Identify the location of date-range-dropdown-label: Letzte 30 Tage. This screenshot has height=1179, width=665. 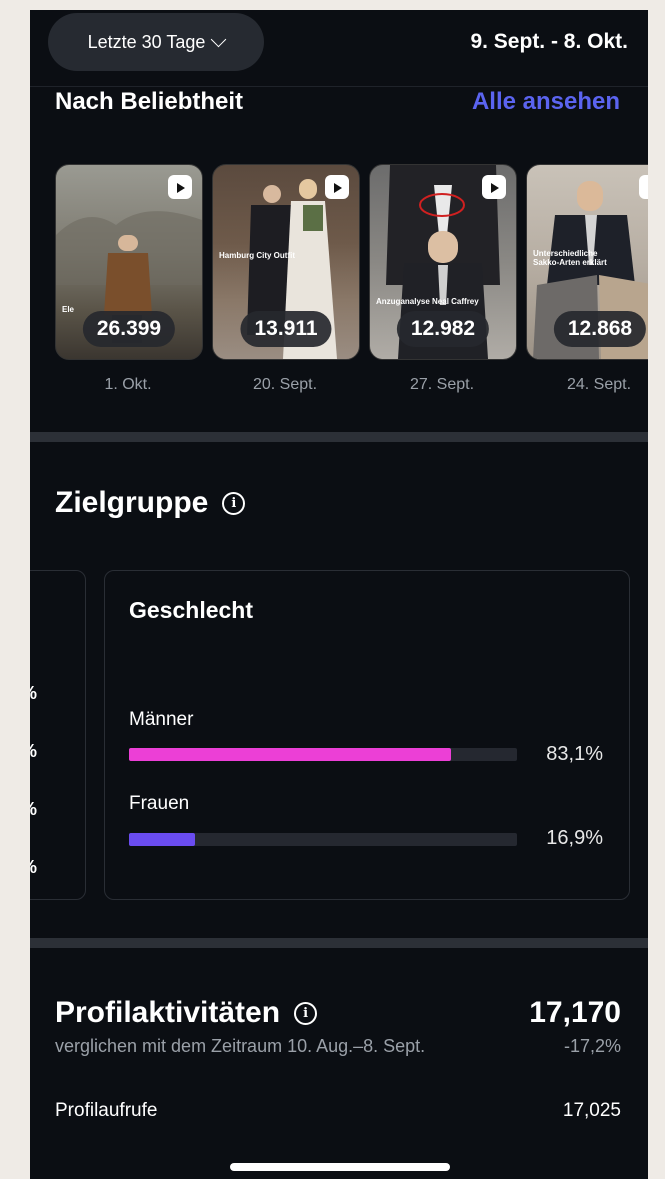
(146, 41).